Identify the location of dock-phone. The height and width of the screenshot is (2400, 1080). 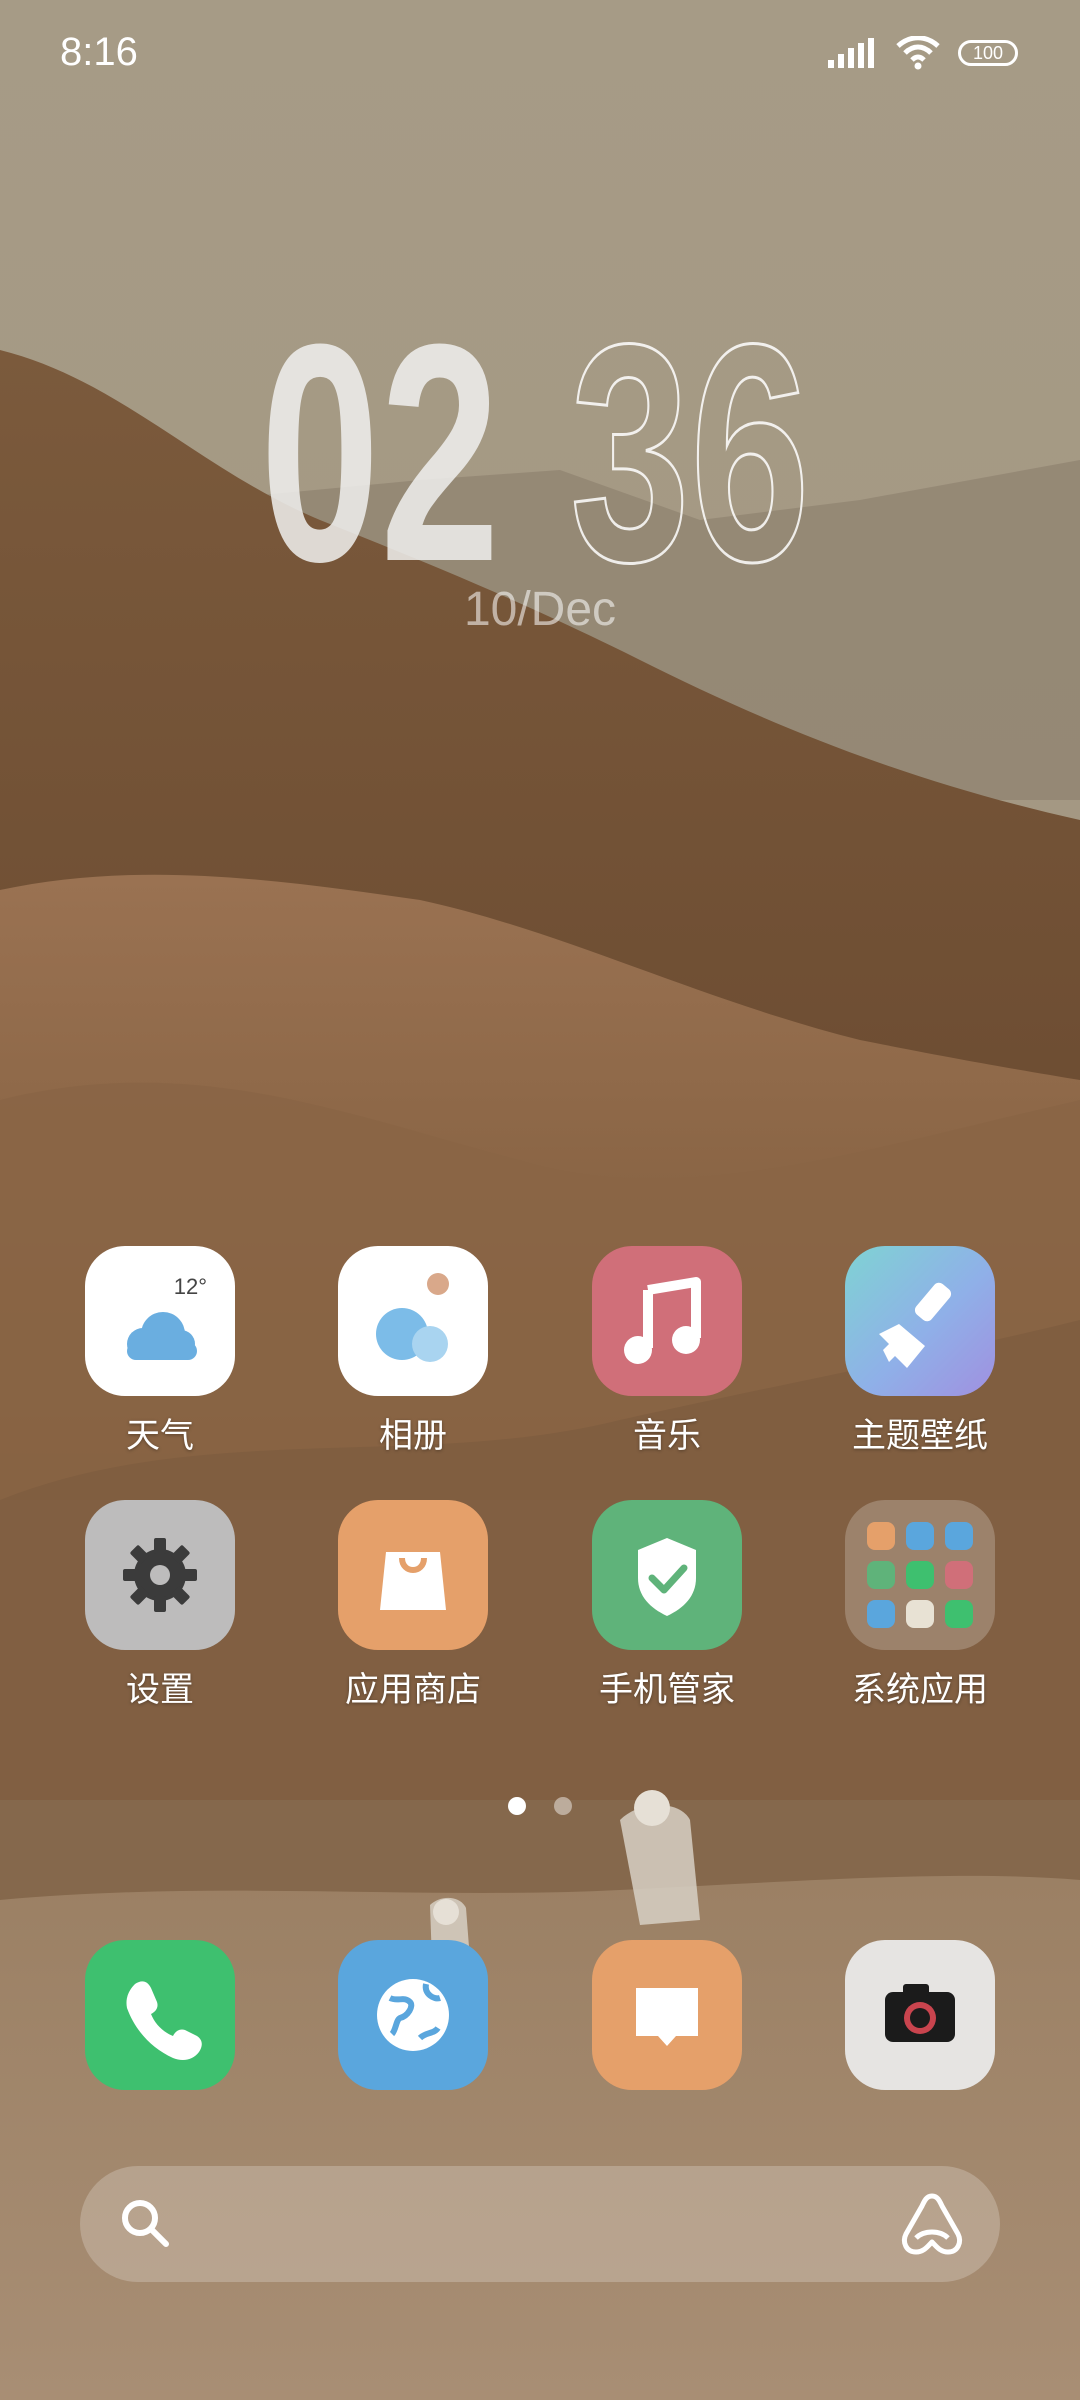
(160, 2015).